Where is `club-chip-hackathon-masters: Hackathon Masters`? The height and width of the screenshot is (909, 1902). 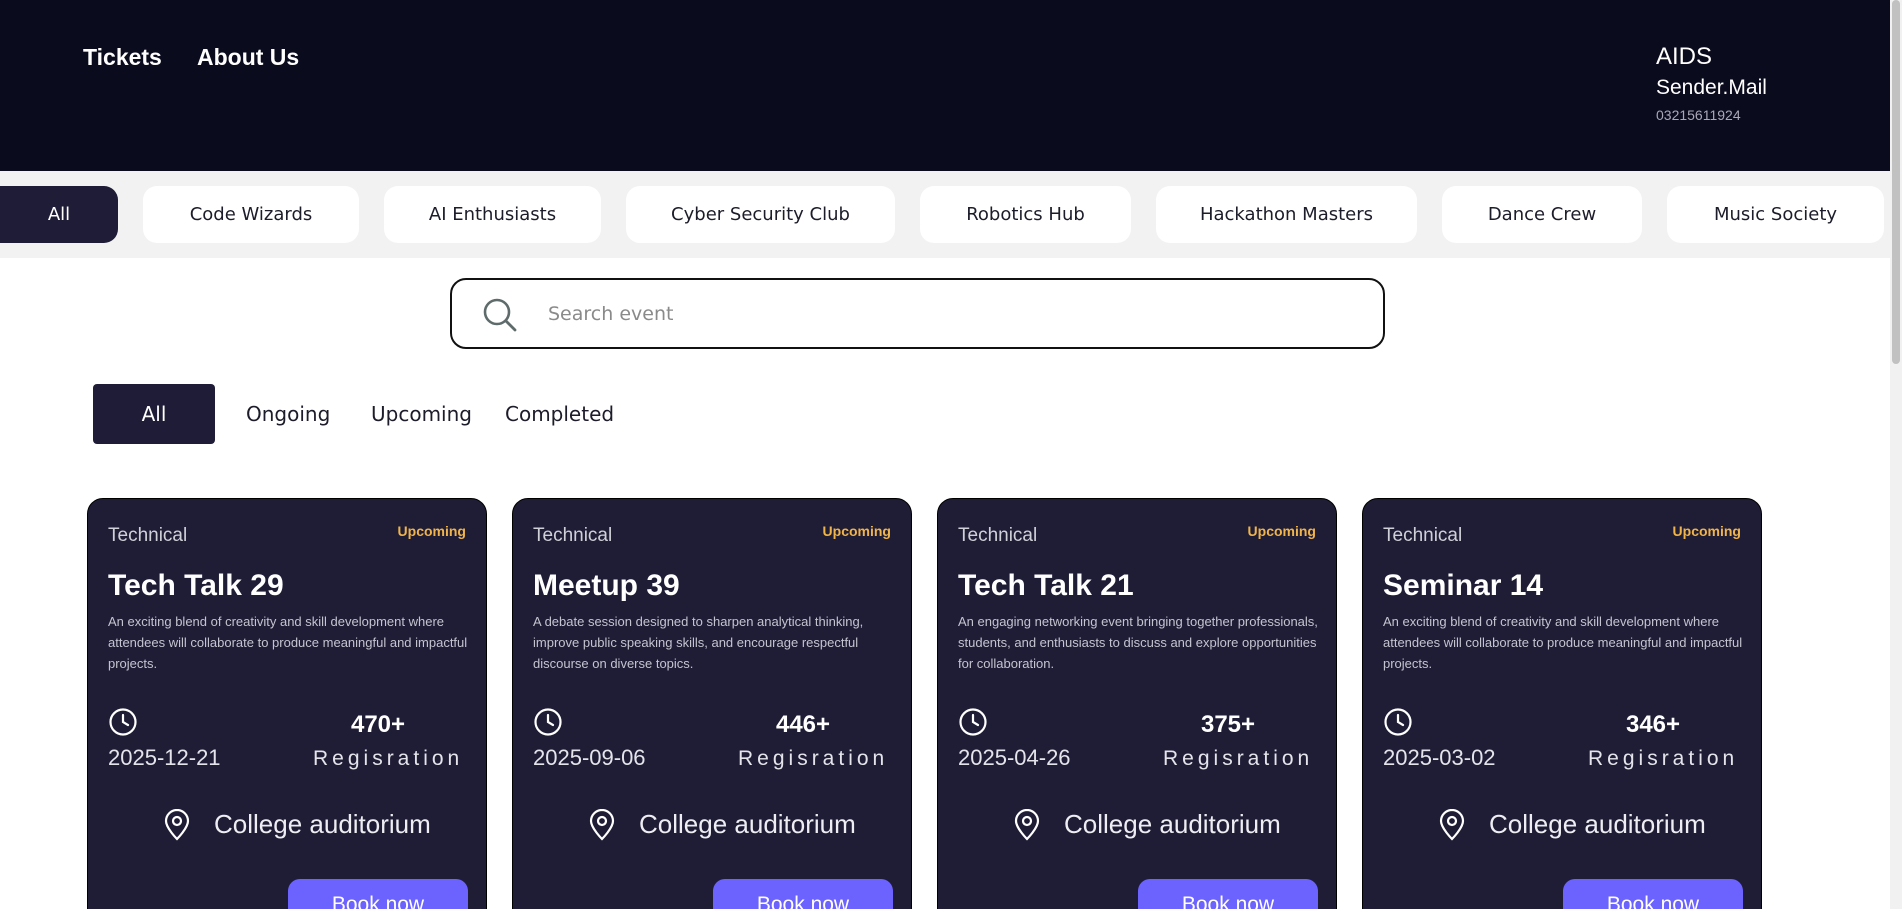 club-chip-hackathon-masters: Hackathon Masters is located at coordinates (1286, 214).